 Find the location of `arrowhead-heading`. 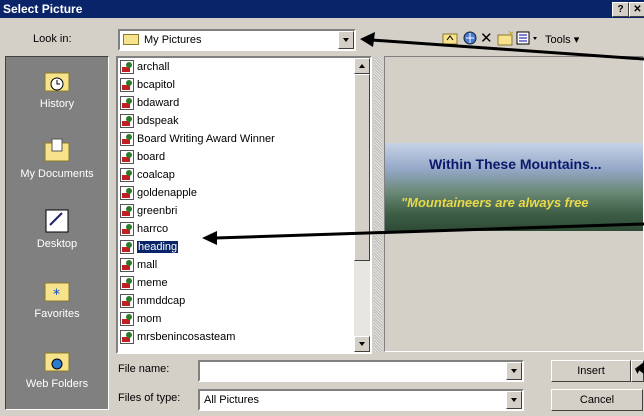

arrowhead-heading is located at coordinates (209, 238).